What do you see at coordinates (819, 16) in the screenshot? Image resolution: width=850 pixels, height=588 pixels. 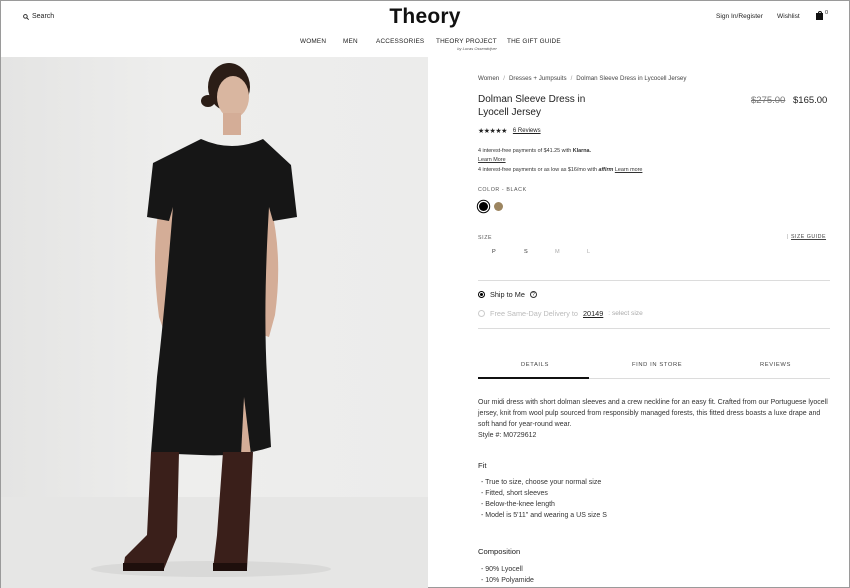 I see `shopping-bag-icon` at bounding box center [819, 16].